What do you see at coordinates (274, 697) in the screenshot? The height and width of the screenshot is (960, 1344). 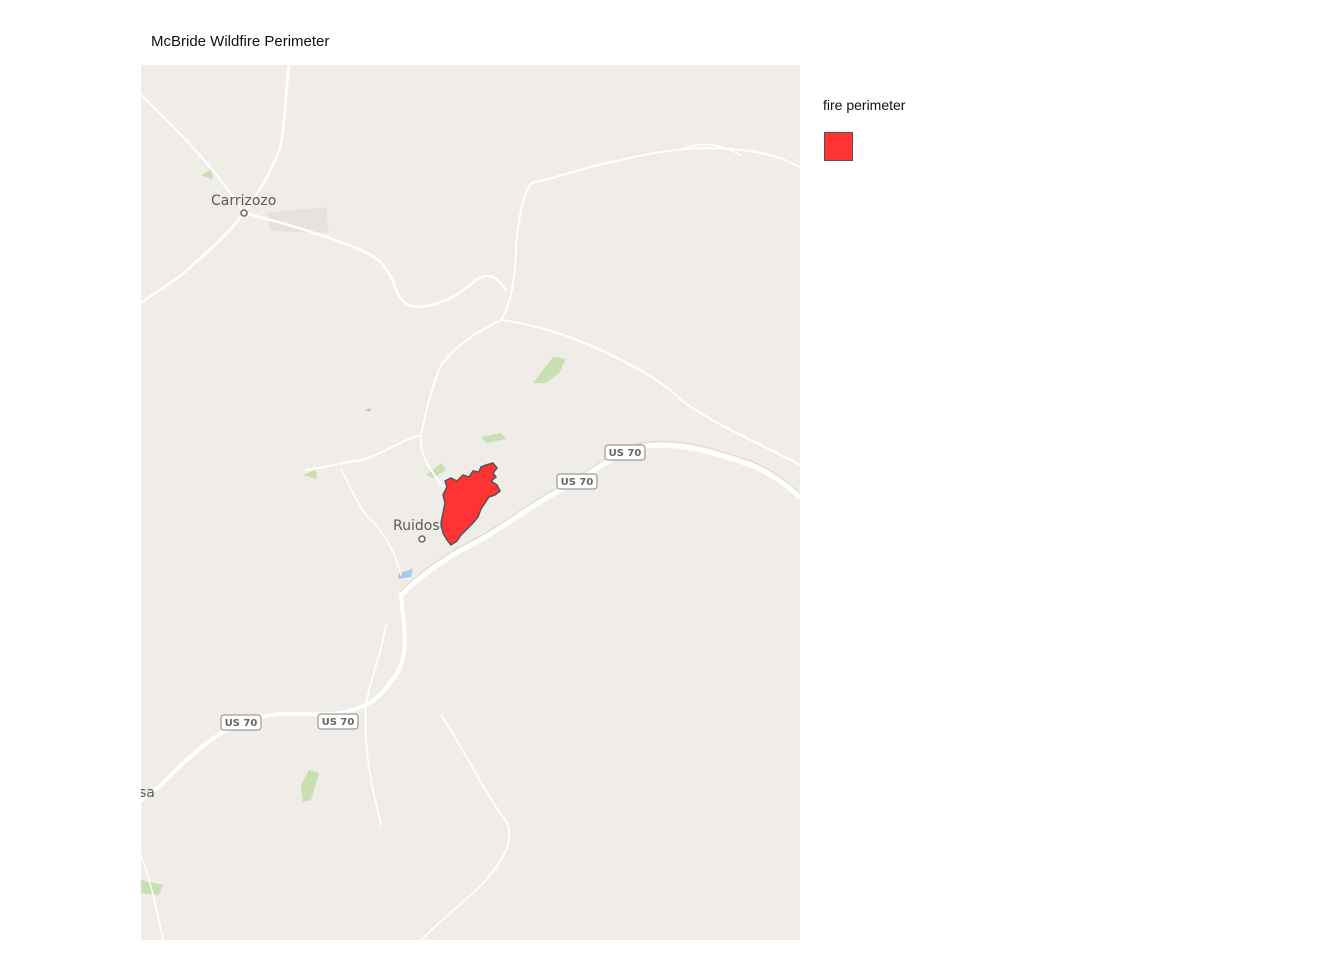 I see `road-us70-west` at bounding box center [274, 697].